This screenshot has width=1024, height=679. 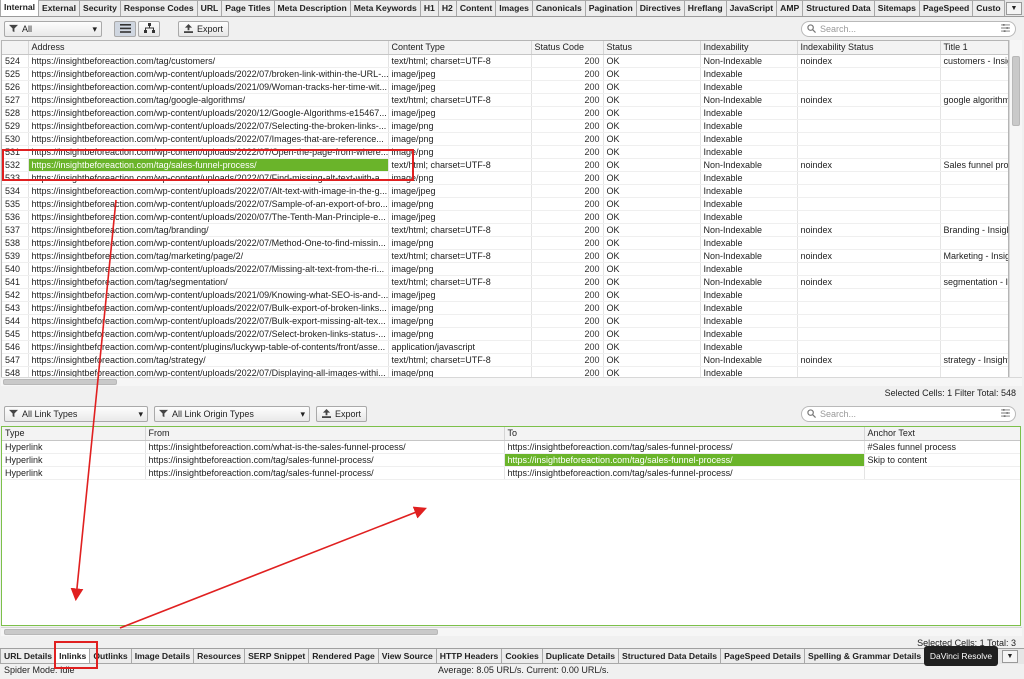 What do you see at coordinates (652, 48) in the screenshot?
I see `column-header: Status` at bounding box center [652, 48].